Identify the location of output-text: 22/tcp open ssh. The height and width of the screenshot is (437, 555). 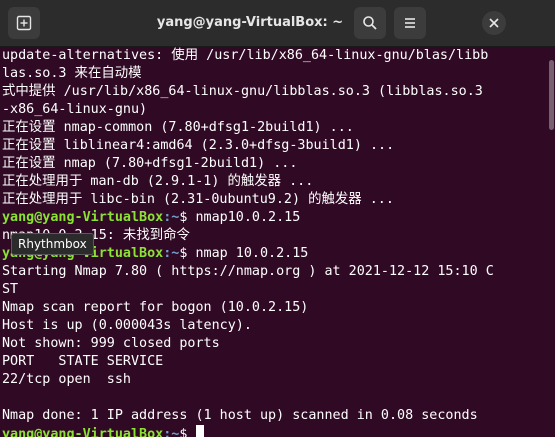
(66, 379).